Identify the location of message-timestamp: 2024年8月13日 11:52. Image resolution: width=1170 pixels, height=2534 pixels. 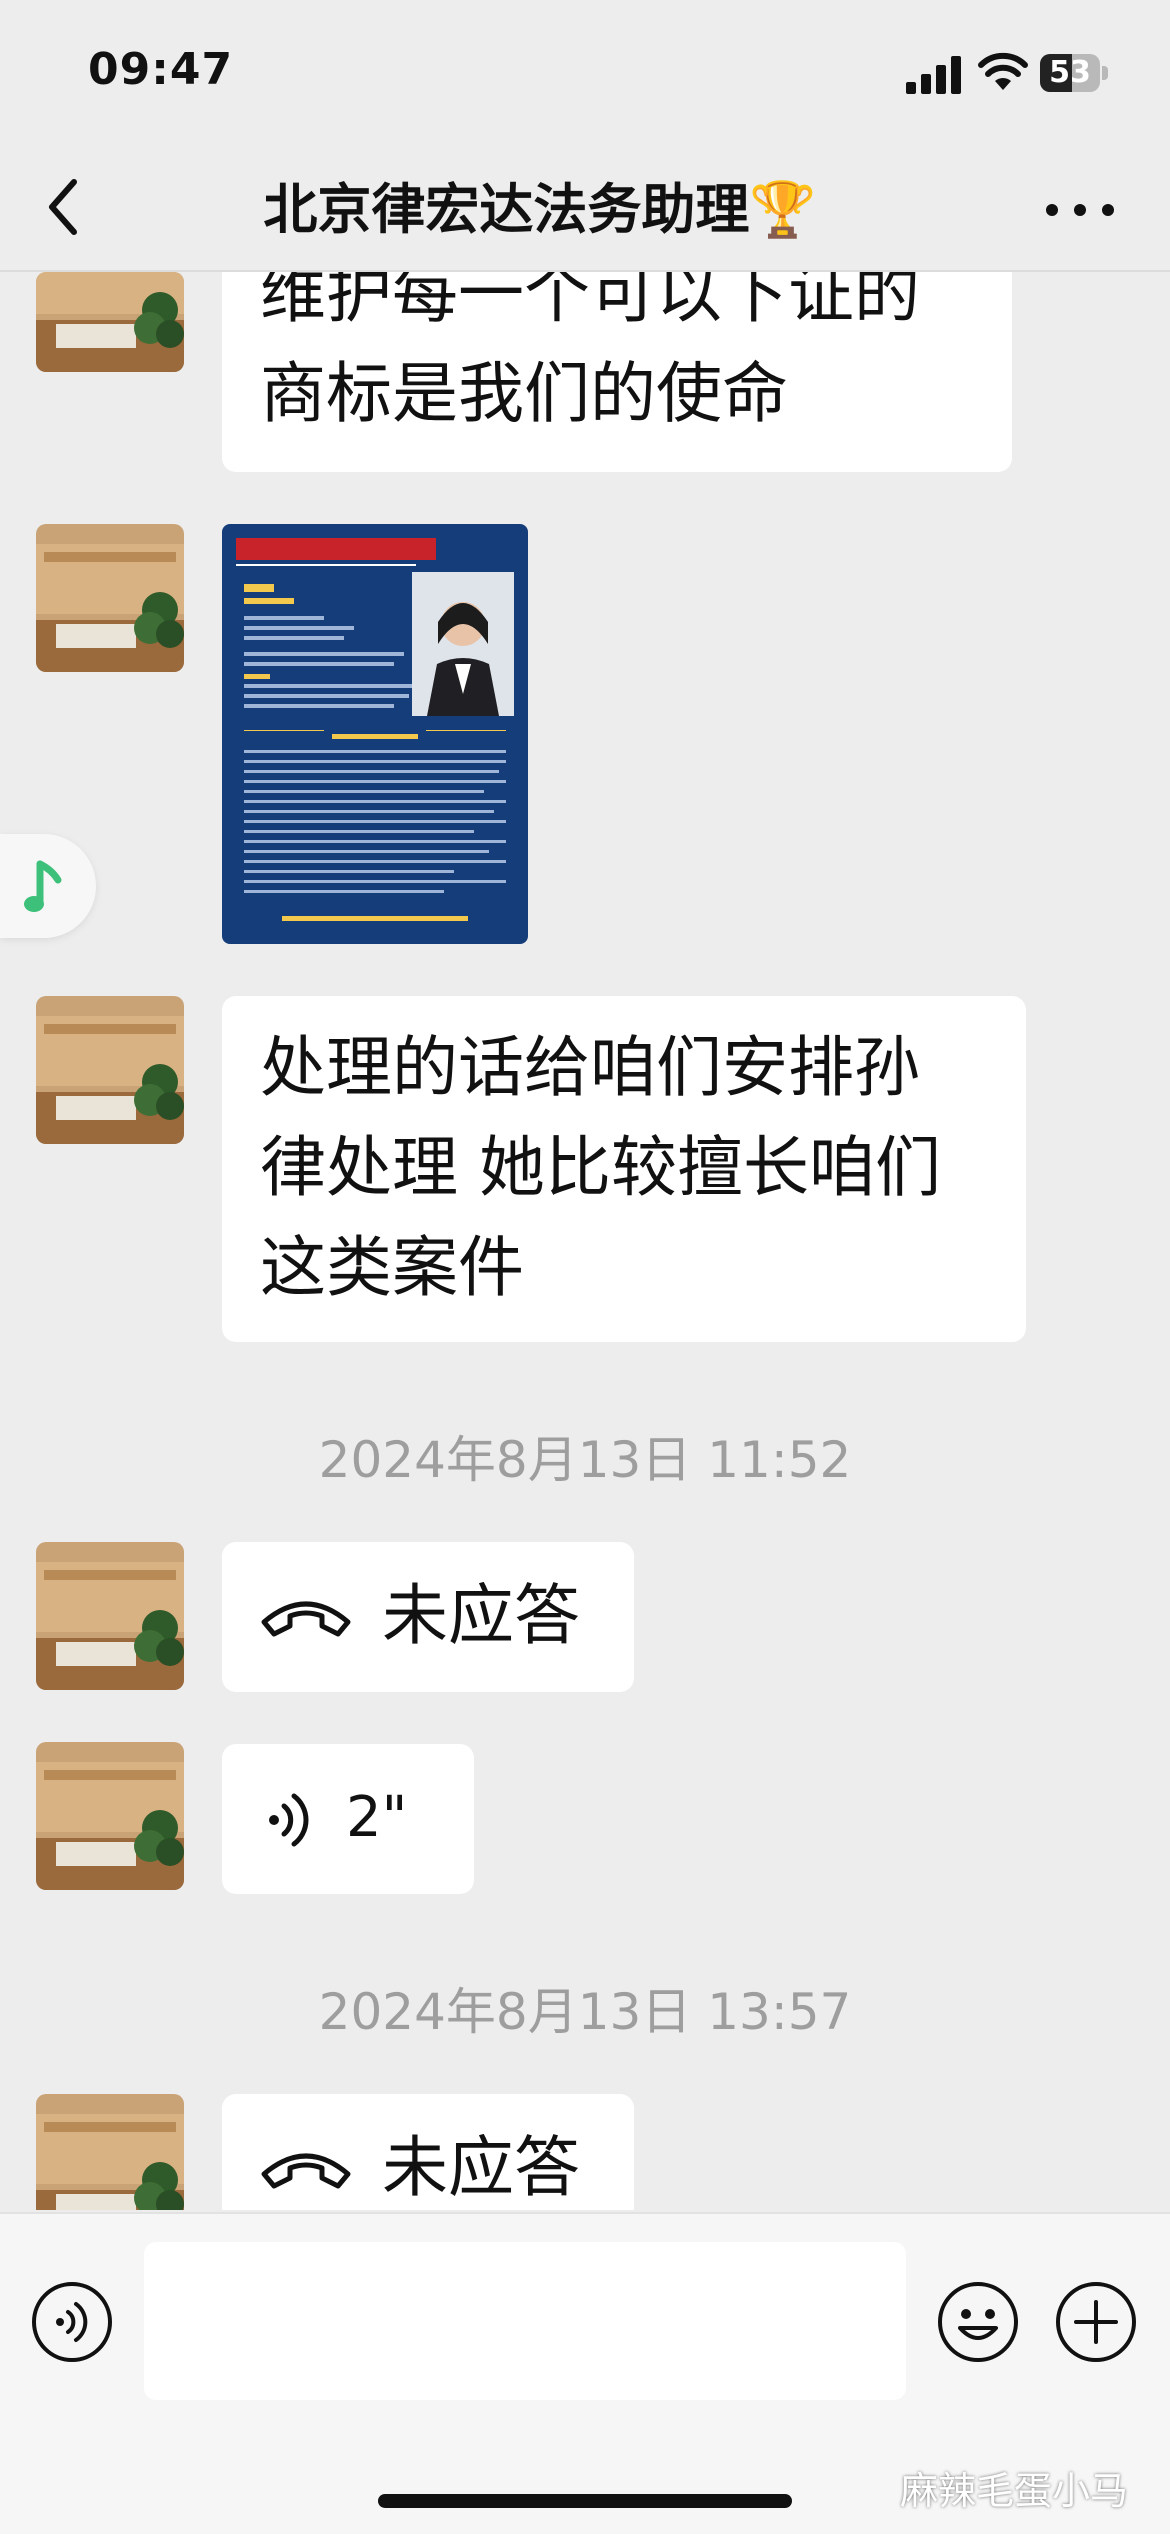
(585, 1460).